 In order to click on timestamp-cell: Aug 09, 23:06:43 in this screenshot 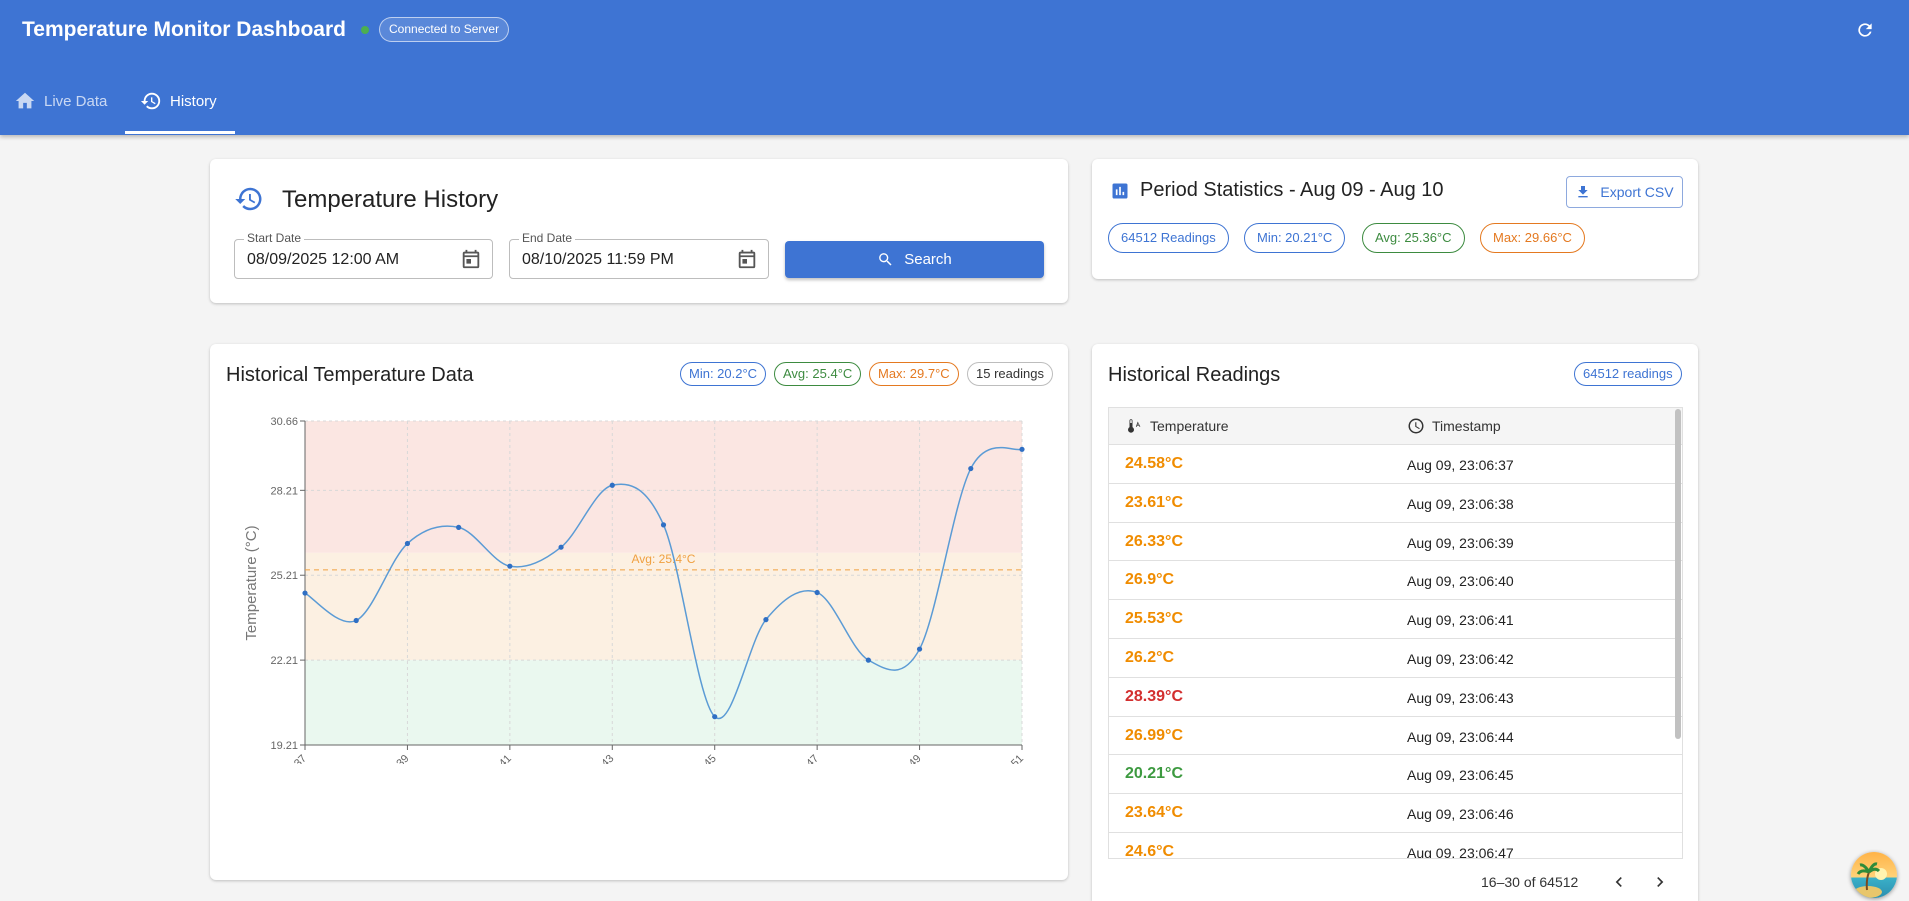, I will do `click(1460, 697)`.